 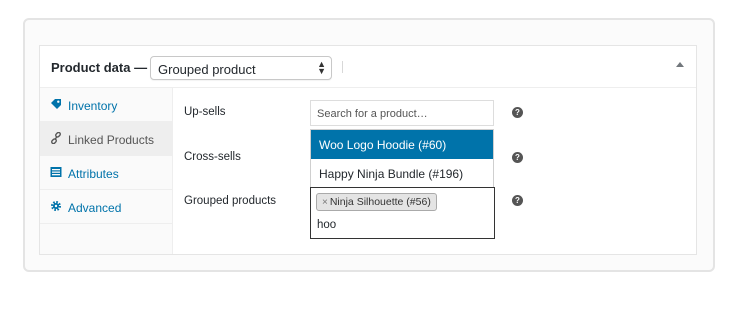 I want to click on upsells-label: Up-sells, so click(x=205, y=112).